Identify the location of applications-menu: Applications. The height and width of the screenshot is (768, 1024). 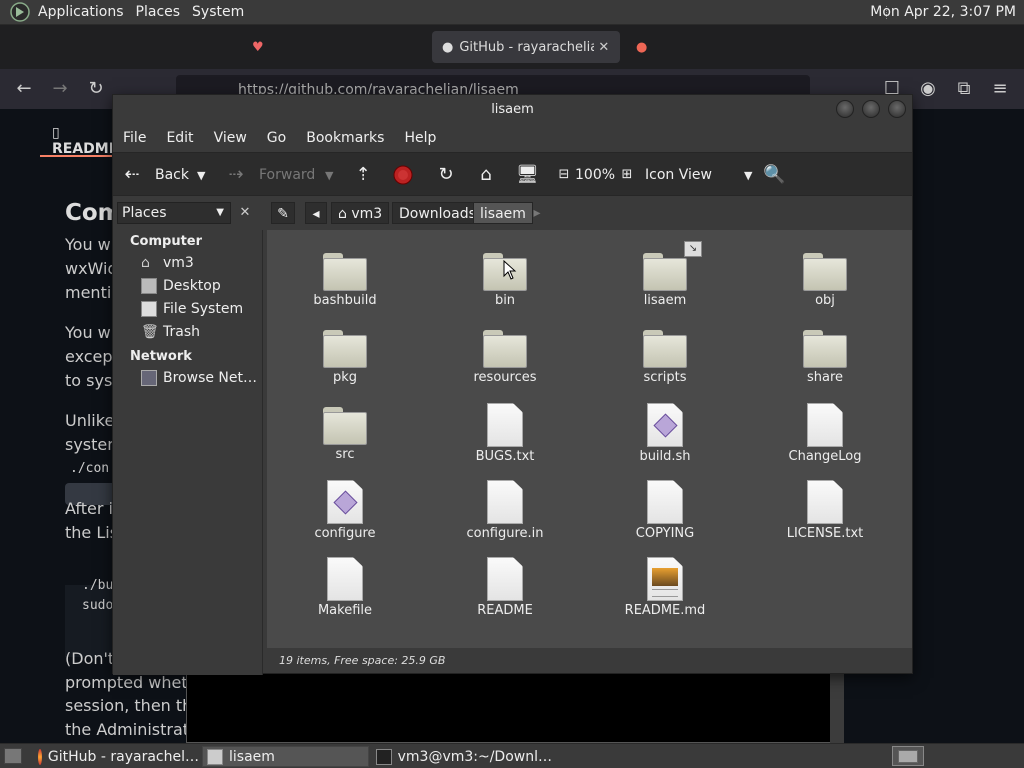
(81, 12).